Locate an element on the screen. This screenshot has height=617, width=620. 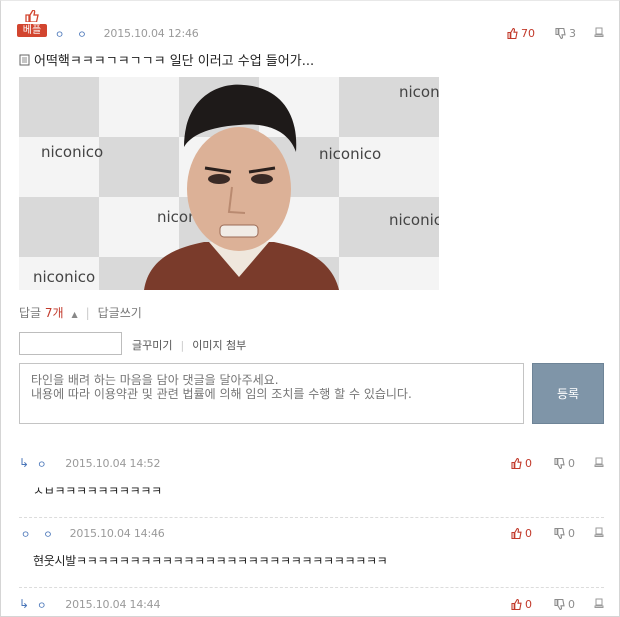
post-meta: ㅇ ㅇ 2015.10.04 12:46 is located at coordinates (127, 33).